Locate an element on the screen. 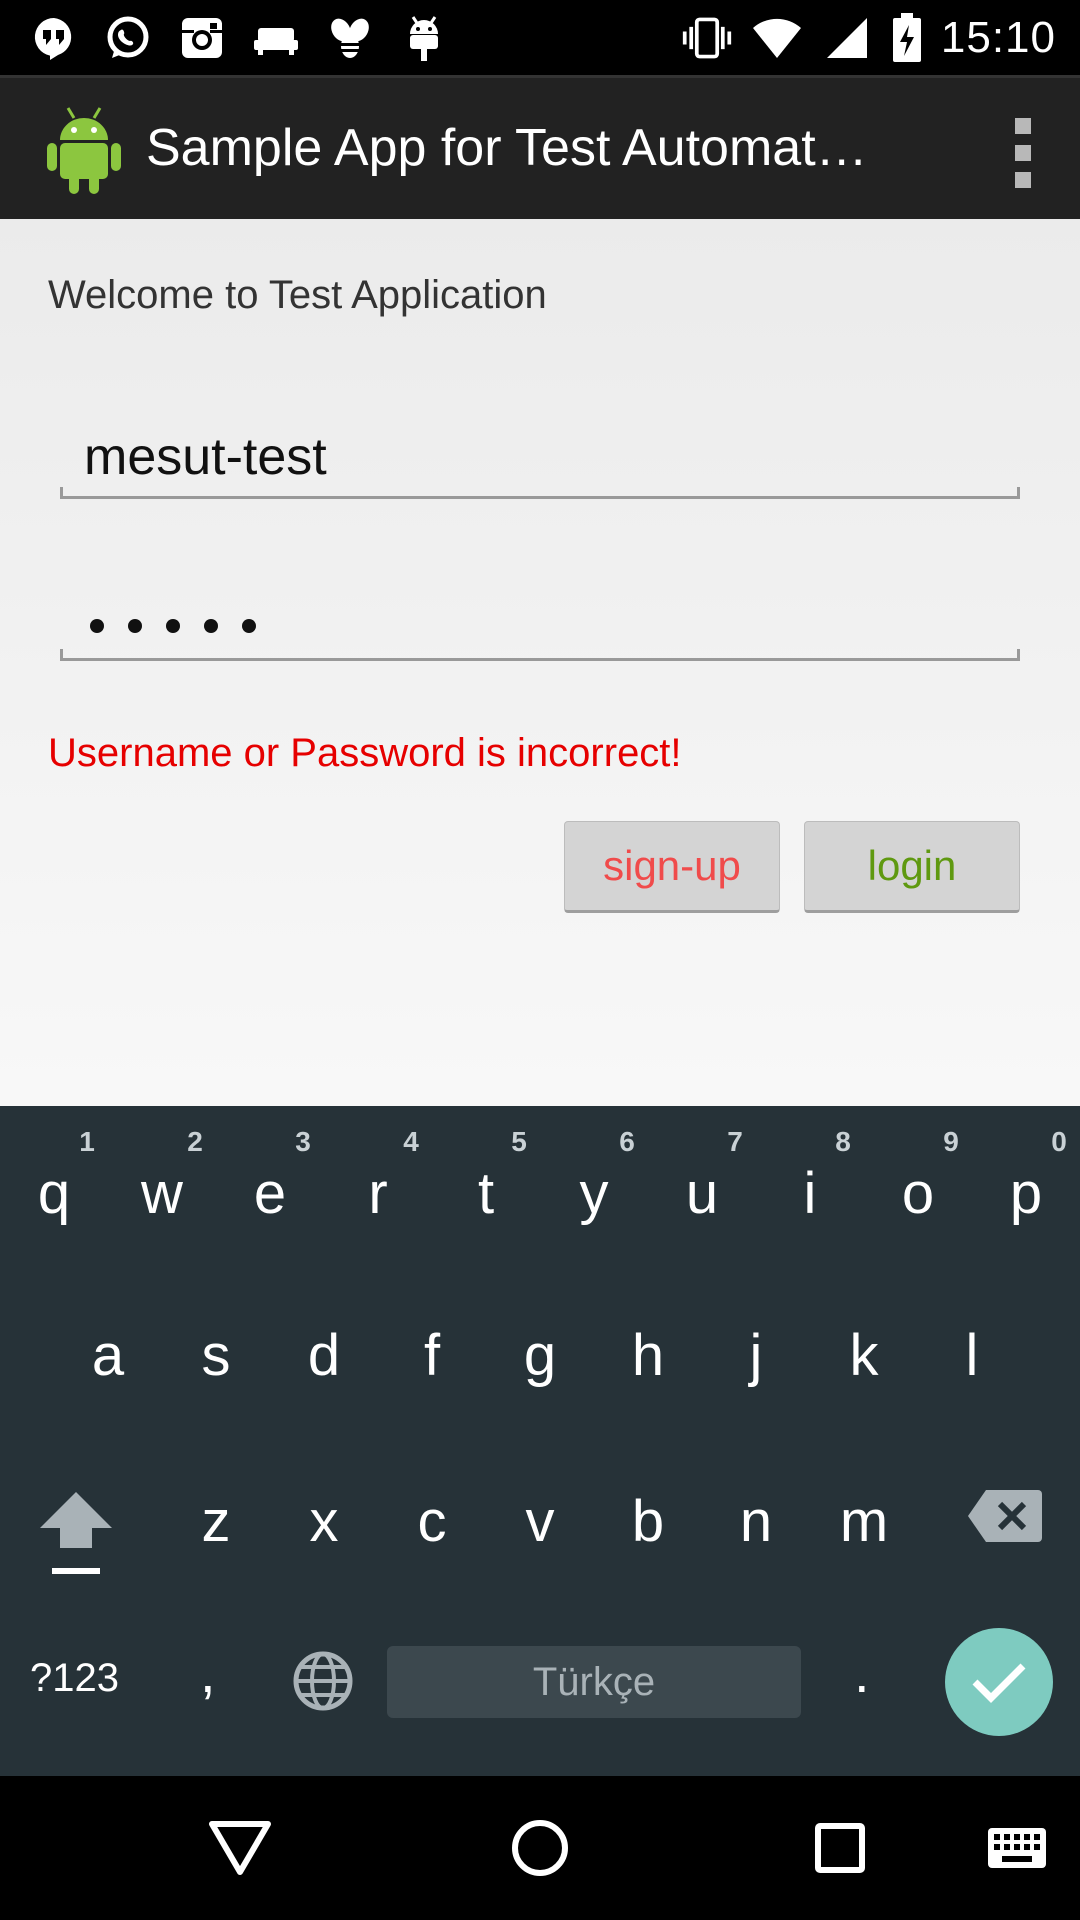  key-d: d is located at coordinates (324, 1355).